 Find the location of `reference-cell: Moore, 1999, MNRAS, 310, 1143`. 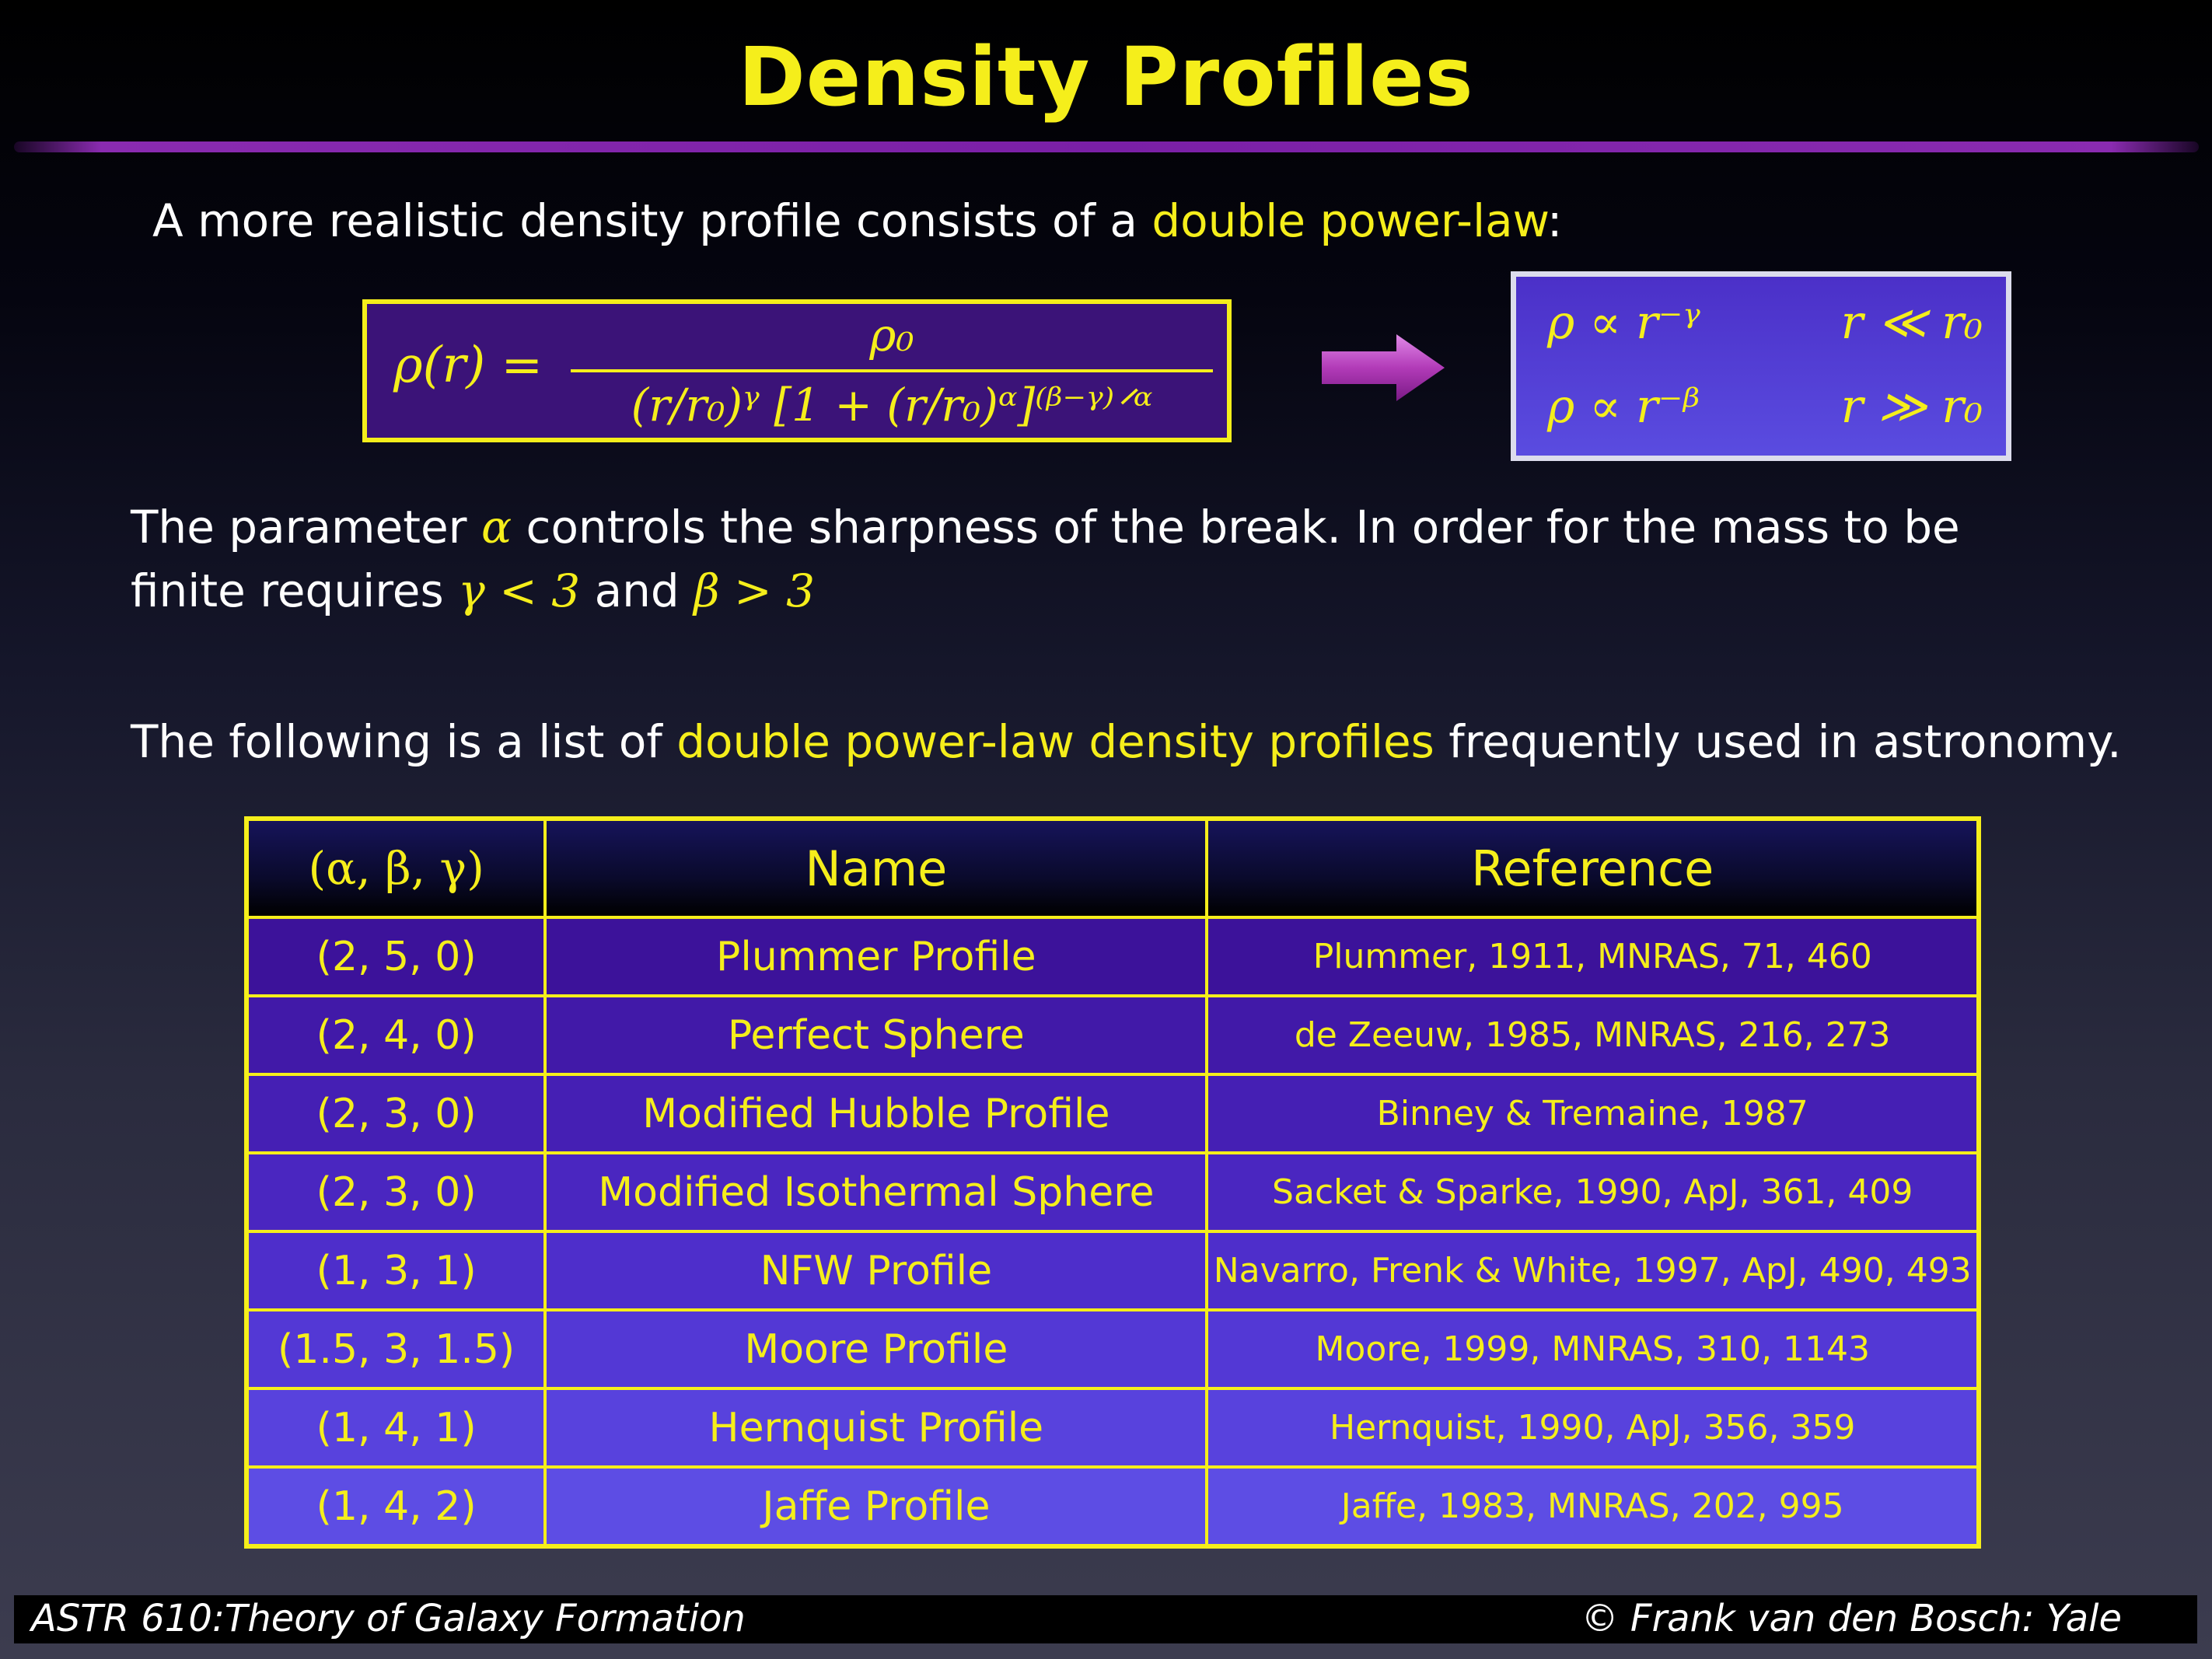

reference-cell: Moore, 1999, MNRAS, 310, 1143 is located at coordinates (1592, 1349).